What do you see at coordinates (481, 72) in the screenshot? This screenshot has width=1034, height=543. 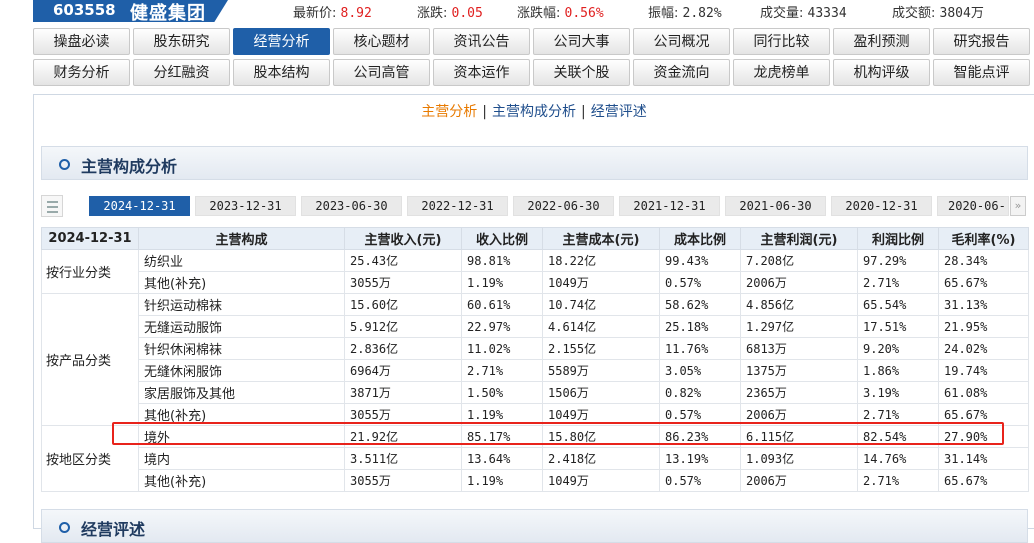 I see `nav-ziben: 资本运作` at bounding box center [481, 72].